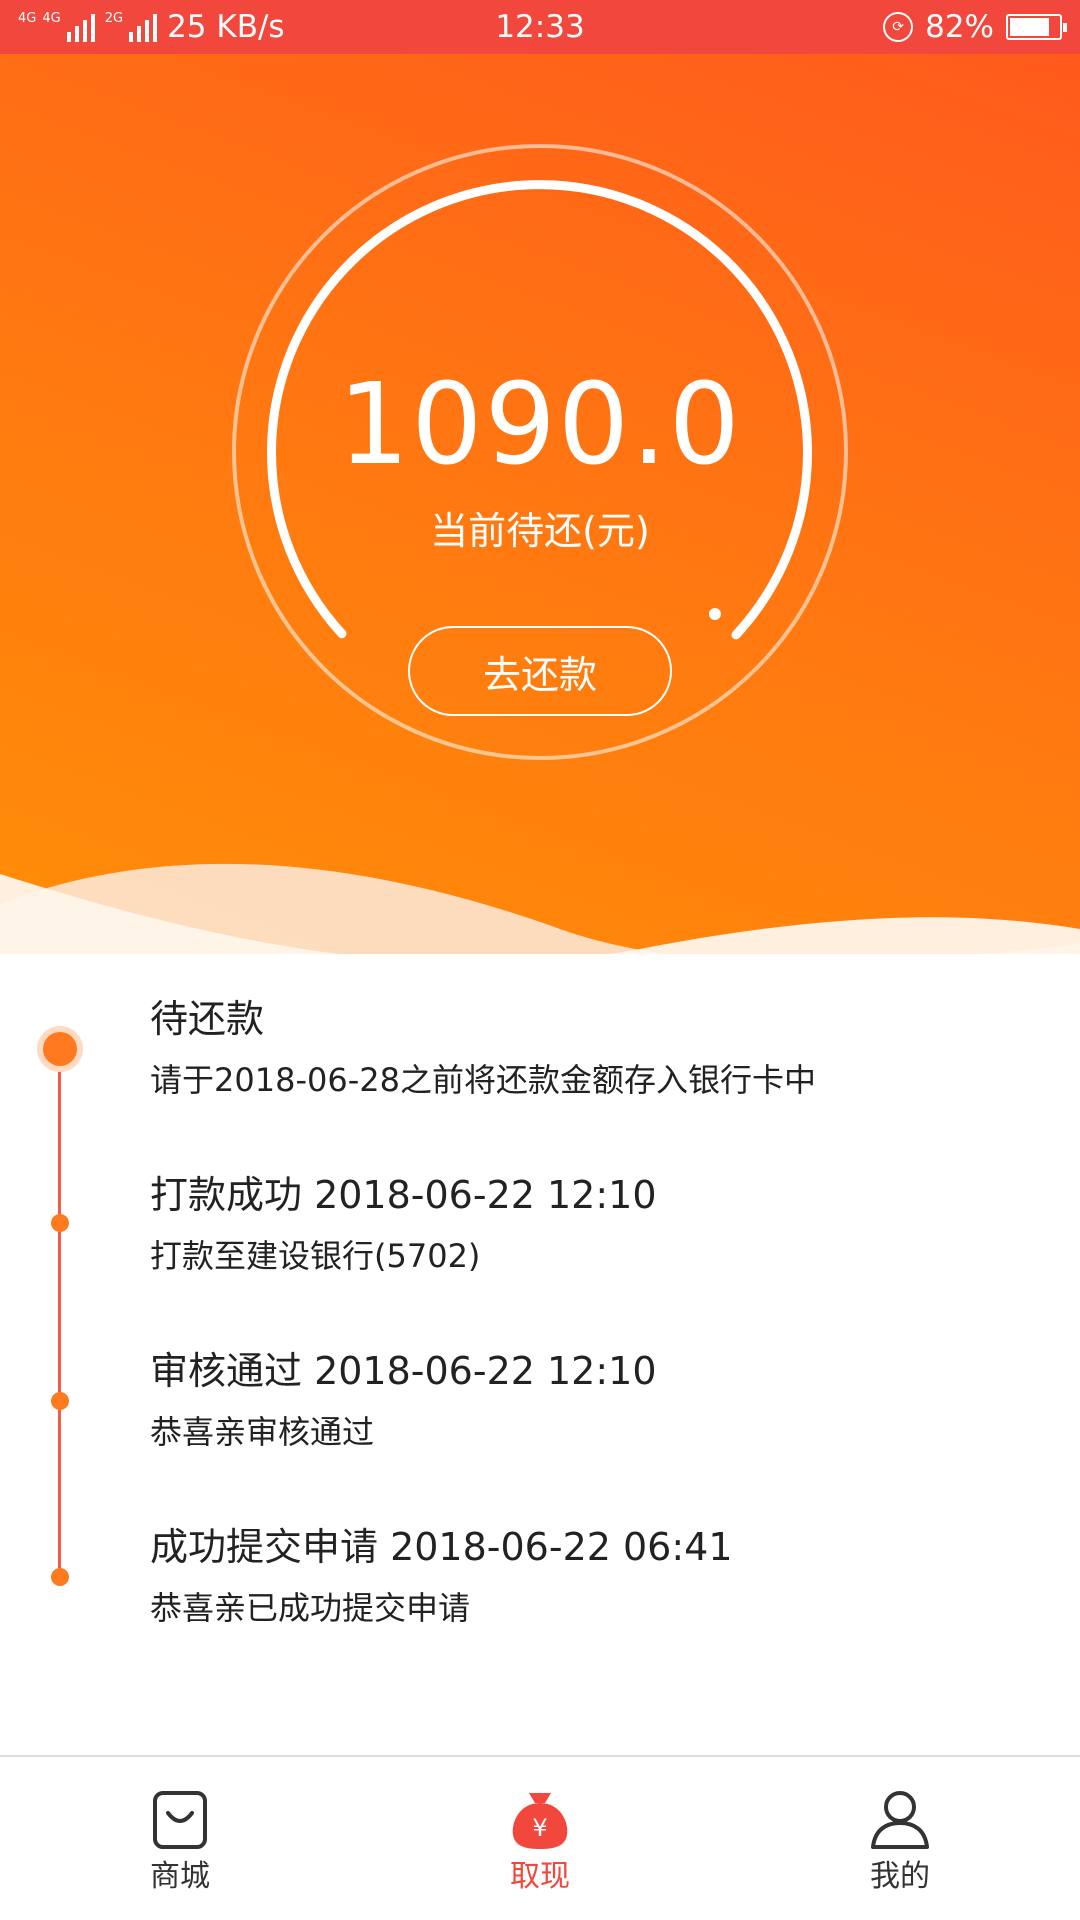  I want to click on timeline-item: 待还款 请于2018-06-28之前将还款金额存入银行卡中, so click(600, 1048).